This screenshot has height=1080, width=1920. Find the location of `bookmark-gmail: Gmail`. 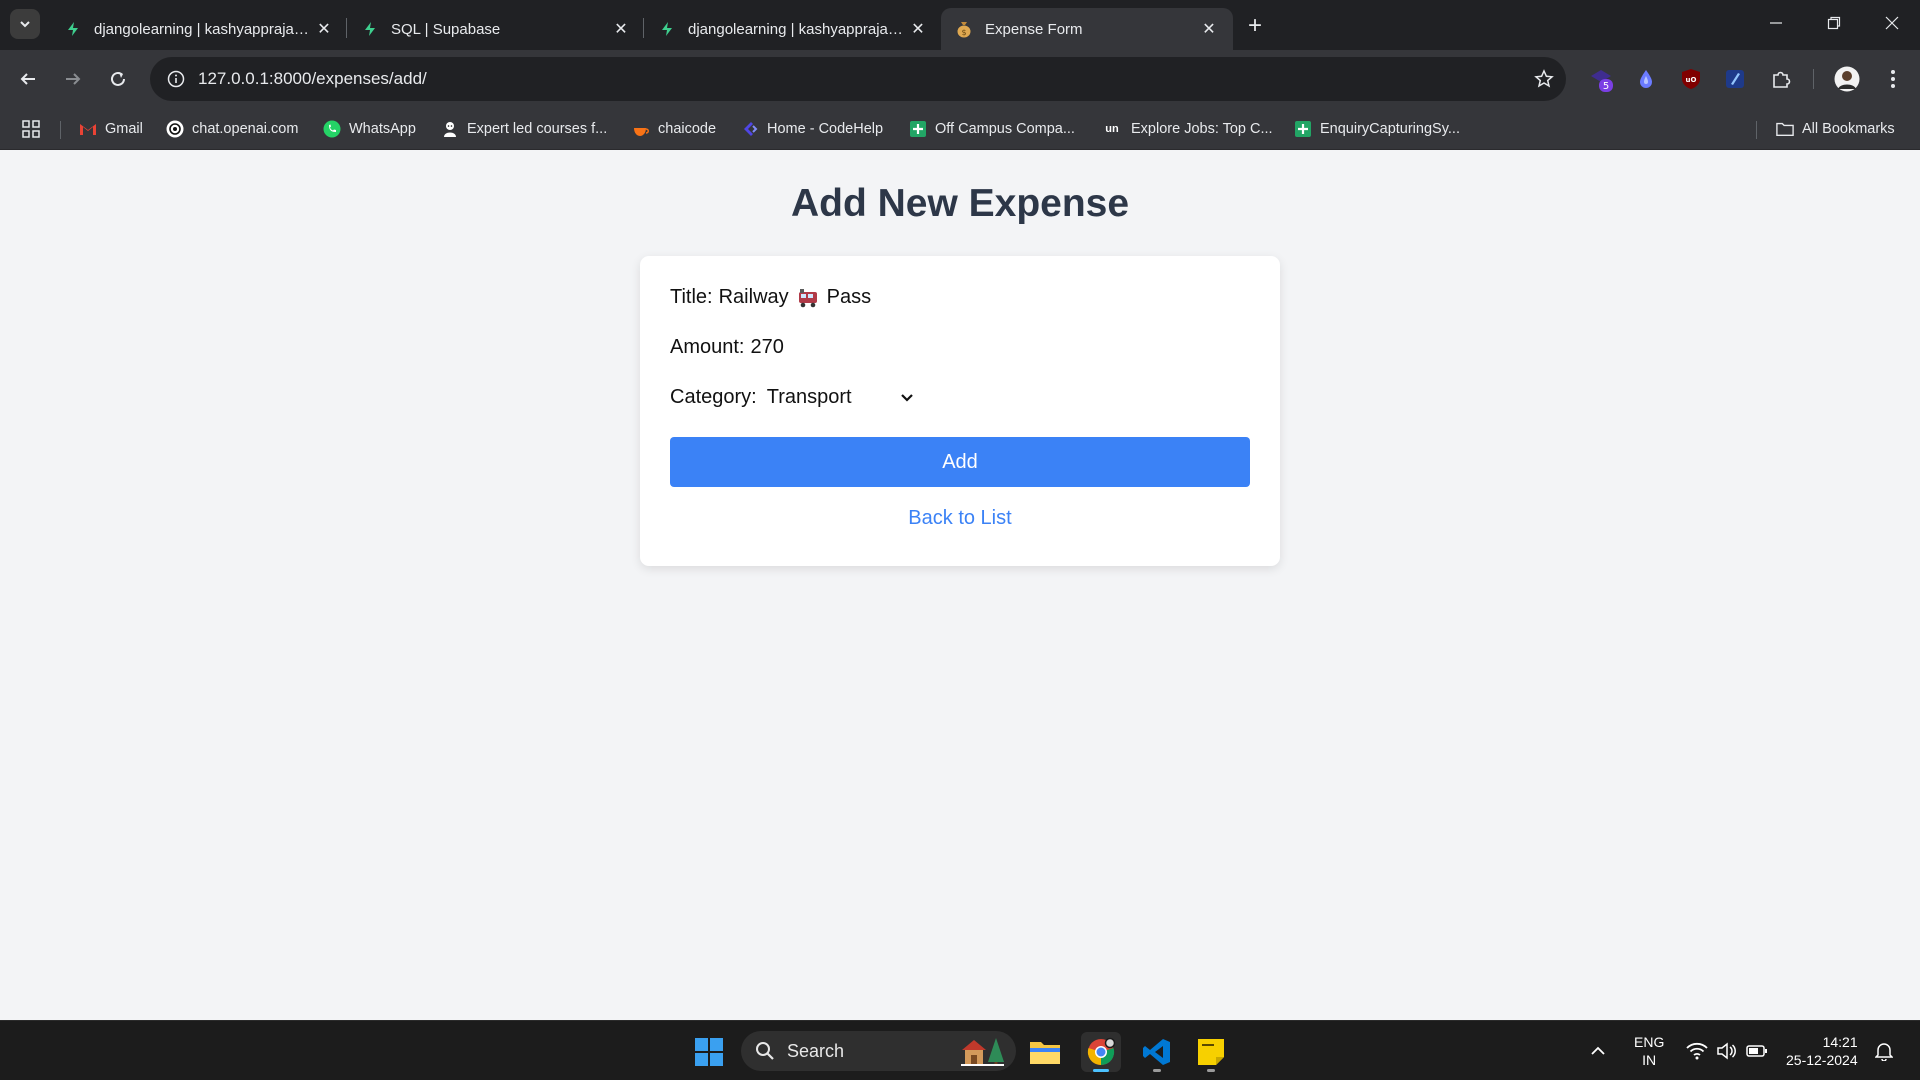

bookmark-gmail: Gmail is located at coordinates (111, 129).